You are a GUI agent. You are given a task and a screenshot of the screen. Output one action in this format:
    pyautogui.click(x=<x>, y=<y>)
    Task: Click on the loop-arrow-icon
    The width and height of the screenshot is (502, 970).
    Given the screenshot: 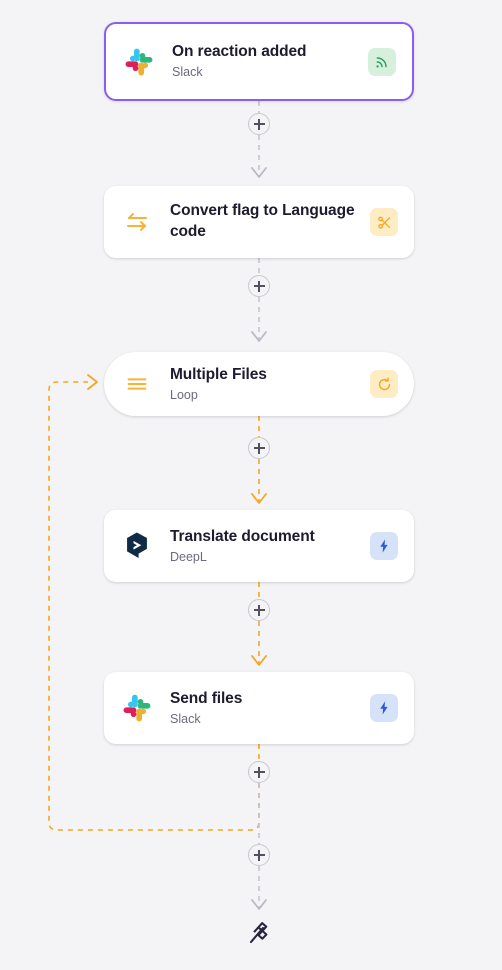 What is the action you would take?
    pyautogui.click(x=384, y=384)
    